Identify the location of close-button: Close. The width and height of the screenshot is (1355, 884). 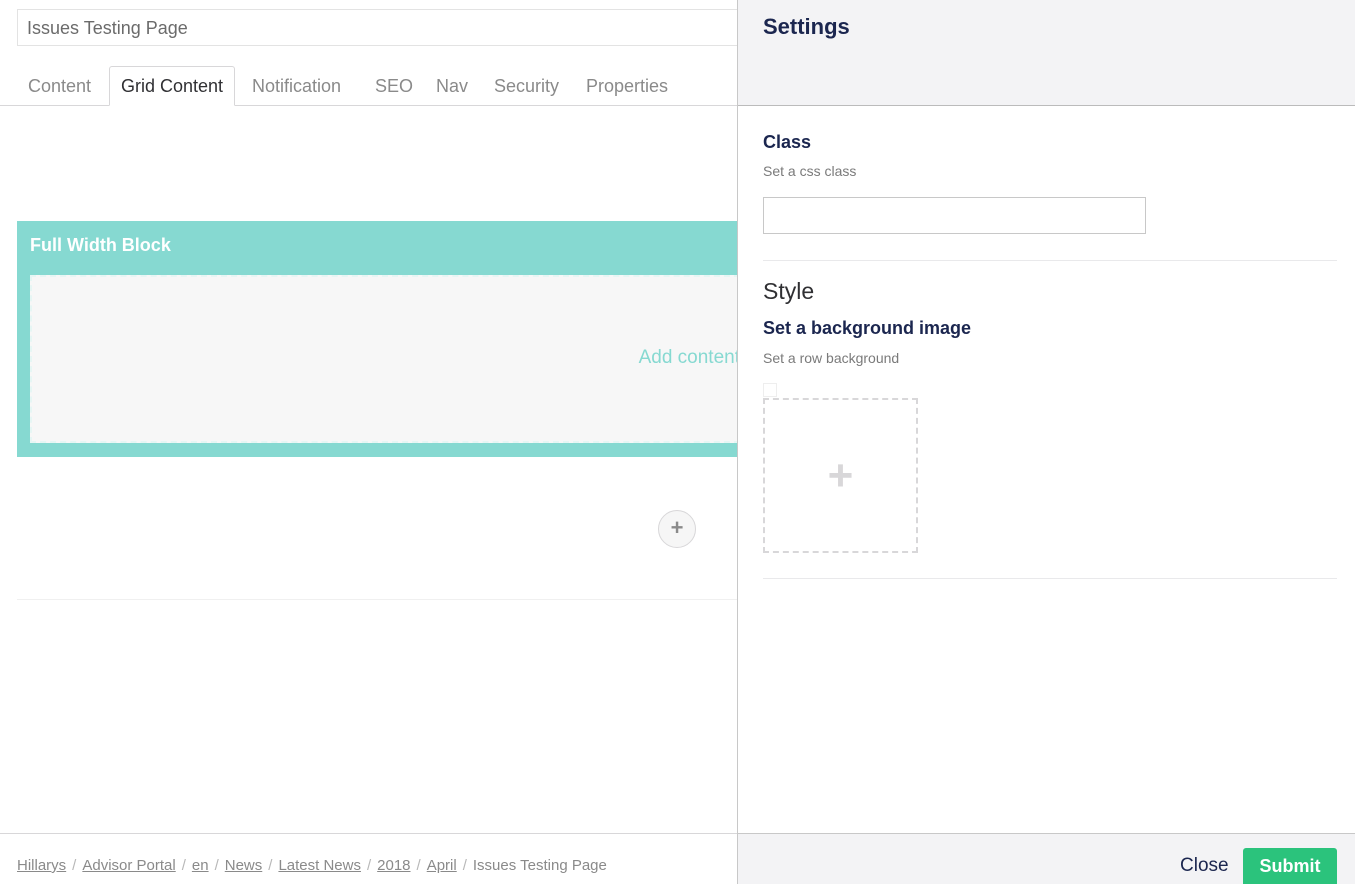
(1204, 866).